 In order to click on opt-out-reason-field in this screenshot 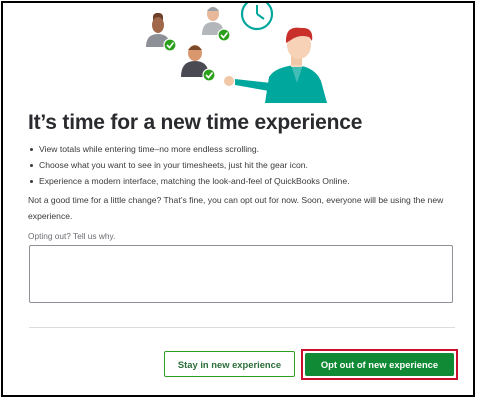, I will do `click(241, 274)`.